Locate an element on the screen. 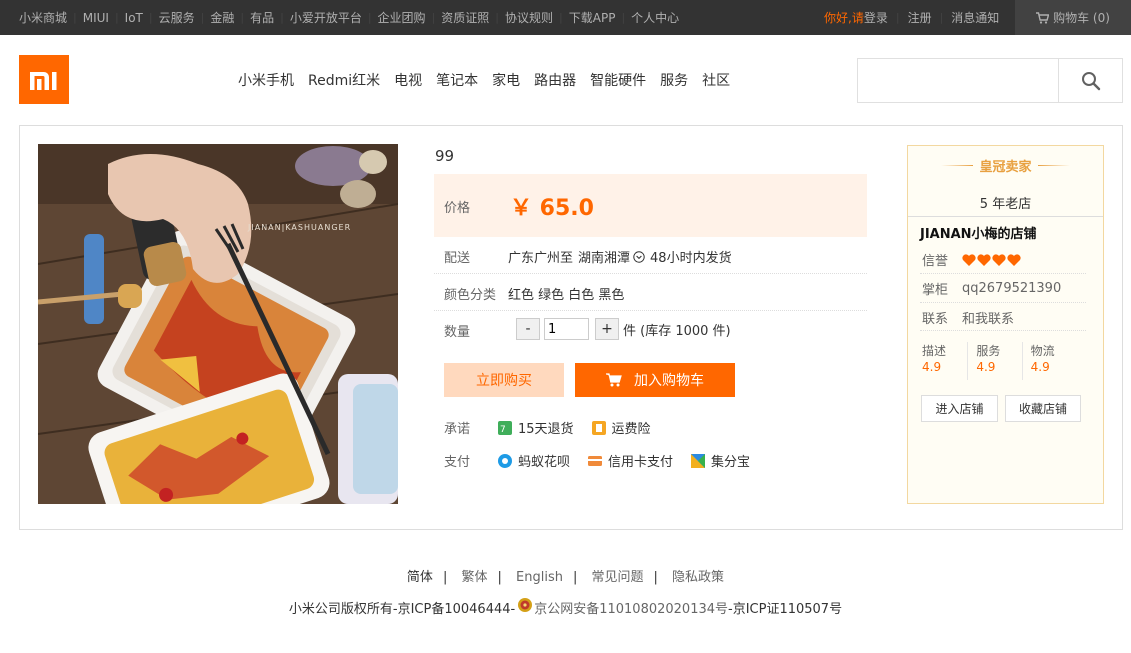 The height and width of the screenshot is (653, 1131). quantity-row: 数量 - + 件 (库存 1000 件) is located at coordinates (650, 329).